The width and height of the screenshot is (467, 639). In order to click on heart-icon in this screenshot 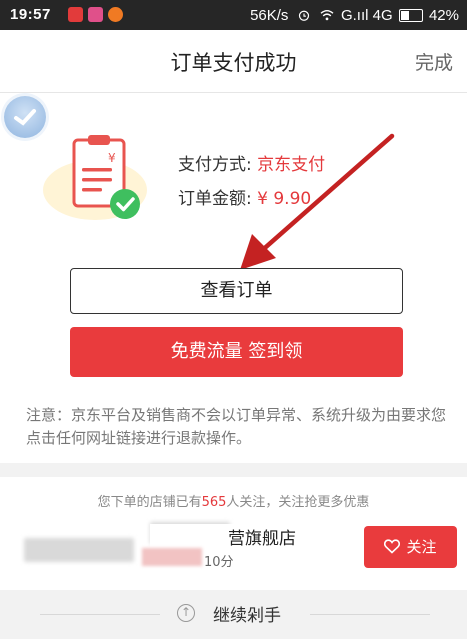, I will do `click(392, 546)`.